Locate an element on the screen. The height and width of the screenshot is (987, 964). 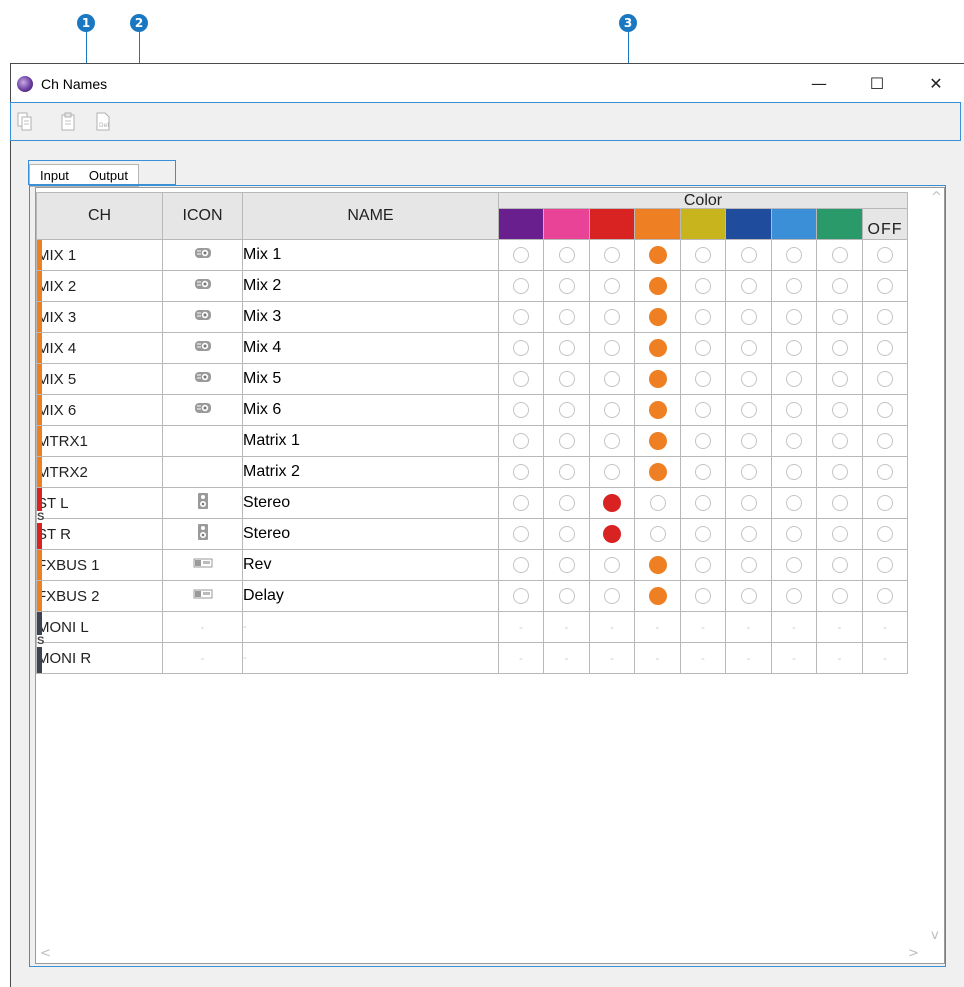
window-title: Ch Names is located at coordinates (74, 84).